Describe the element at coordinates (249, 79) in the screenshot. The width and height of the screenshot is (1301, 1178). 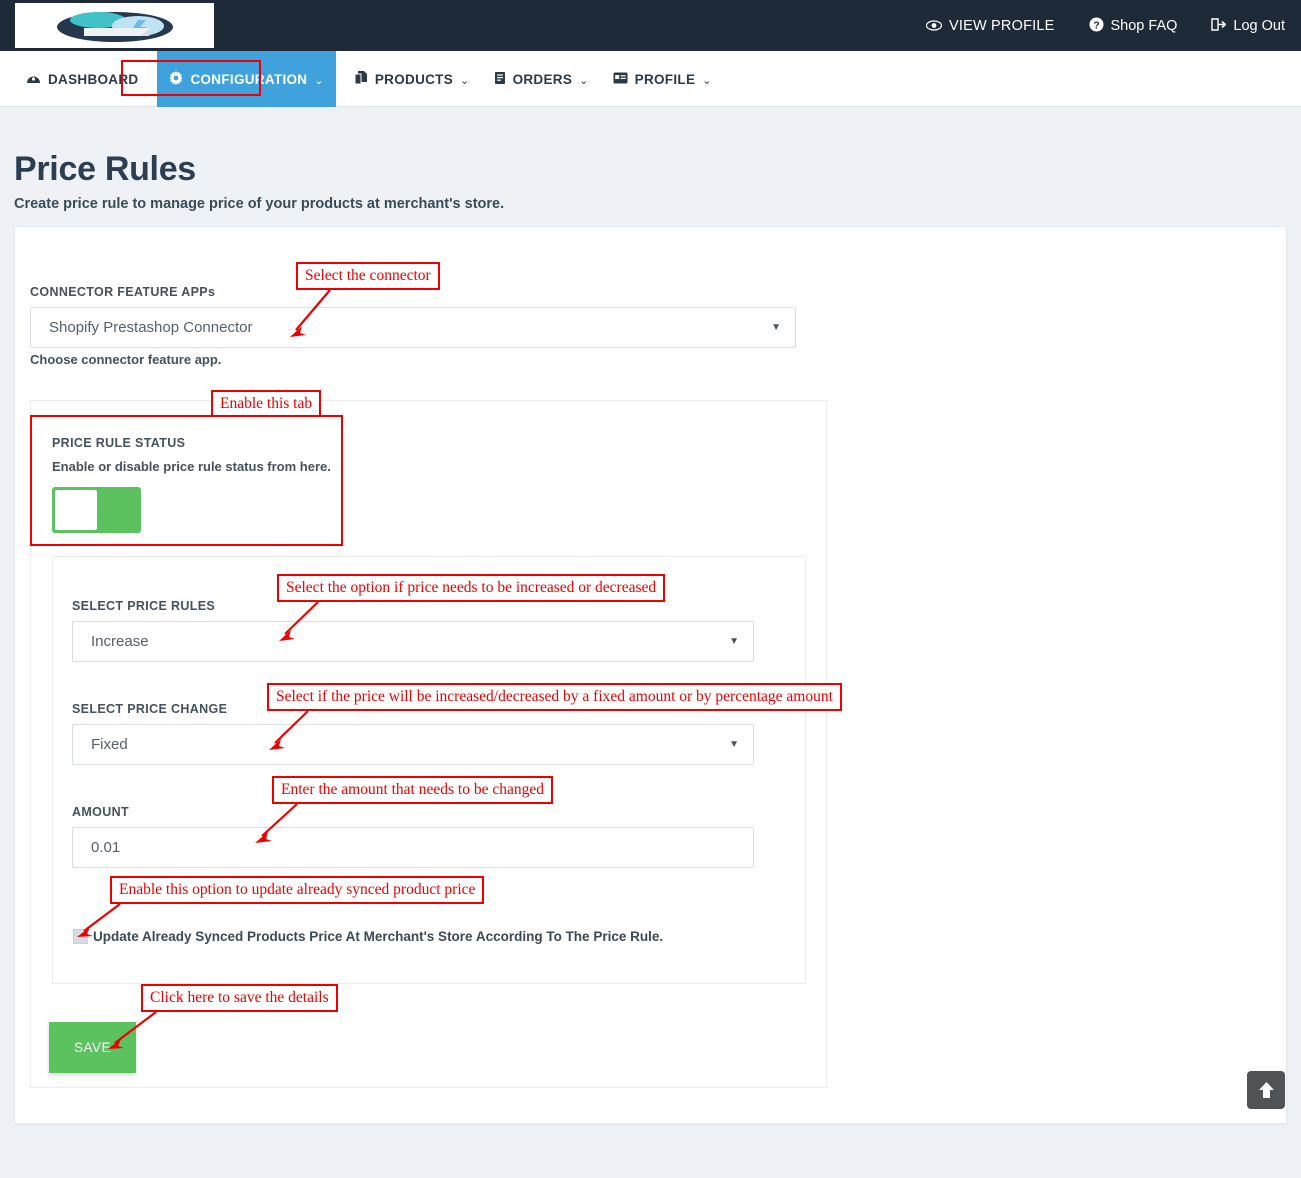
I see `nav-item-configuration-label: CONFIGURATION` at that location.